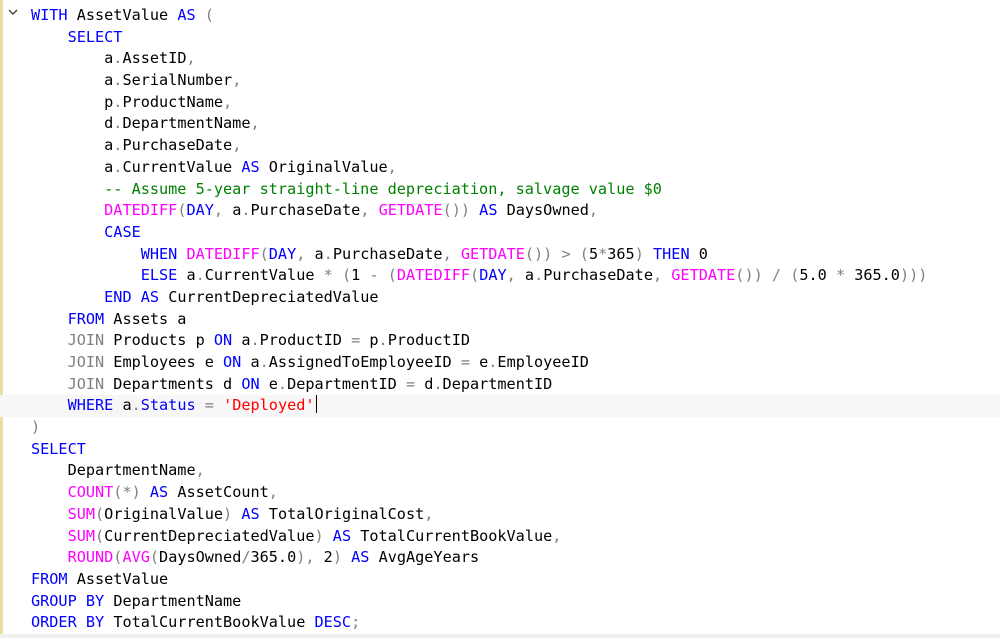 Image resolution: width=1000 pixels, height=638 pixels. What do you see at coordinates (319, 535) in the screenshot?
I see `operator-token: )` at bounding box center [319, 535].